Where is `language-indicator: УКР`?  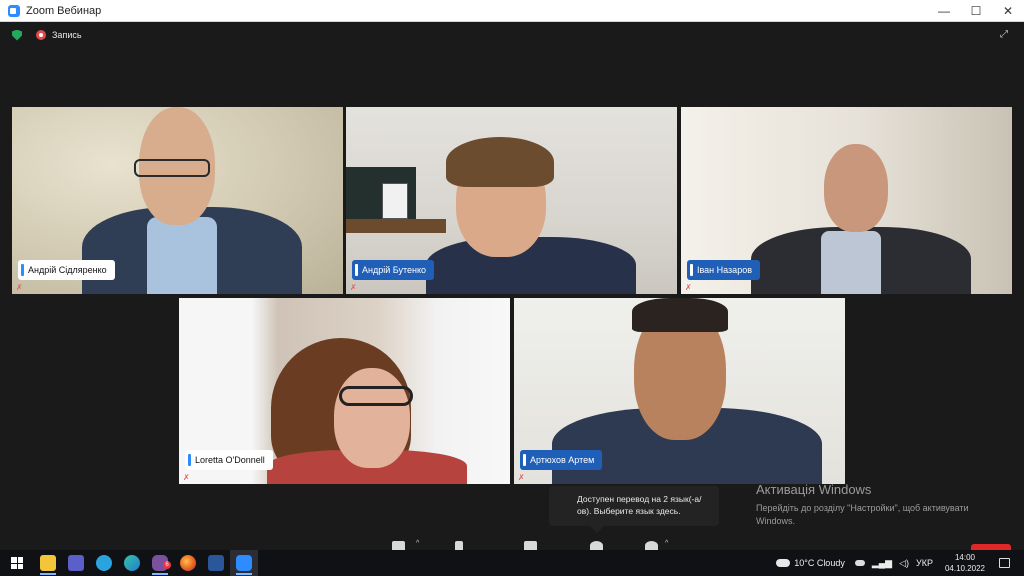 language-indicator: УКР is located at coordinates (924, 563).